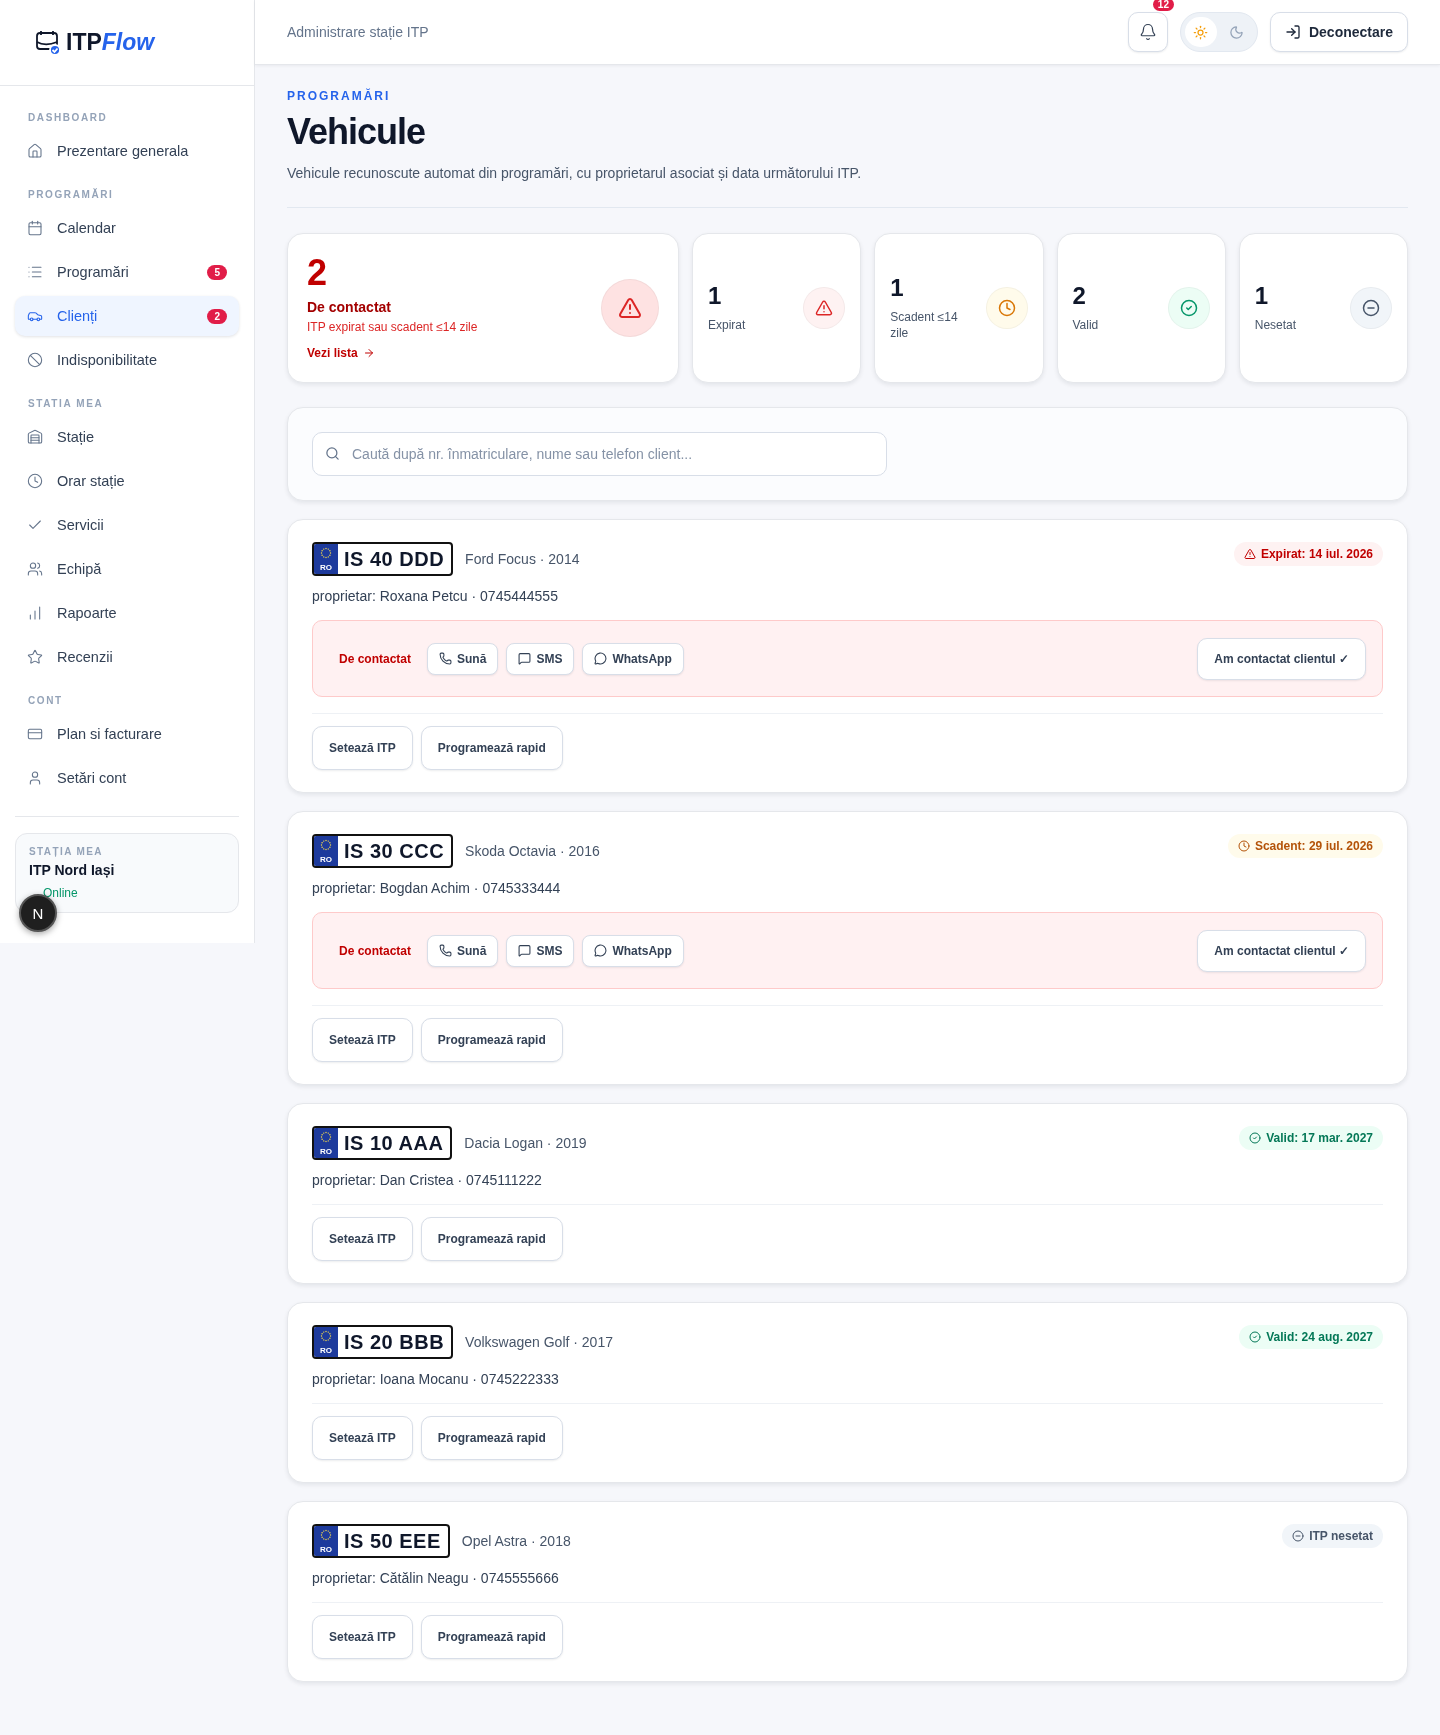 This screenshot has width=1440, height=1735. I want to click on section-title: PROGRAMĂRI, so click(71, 194).